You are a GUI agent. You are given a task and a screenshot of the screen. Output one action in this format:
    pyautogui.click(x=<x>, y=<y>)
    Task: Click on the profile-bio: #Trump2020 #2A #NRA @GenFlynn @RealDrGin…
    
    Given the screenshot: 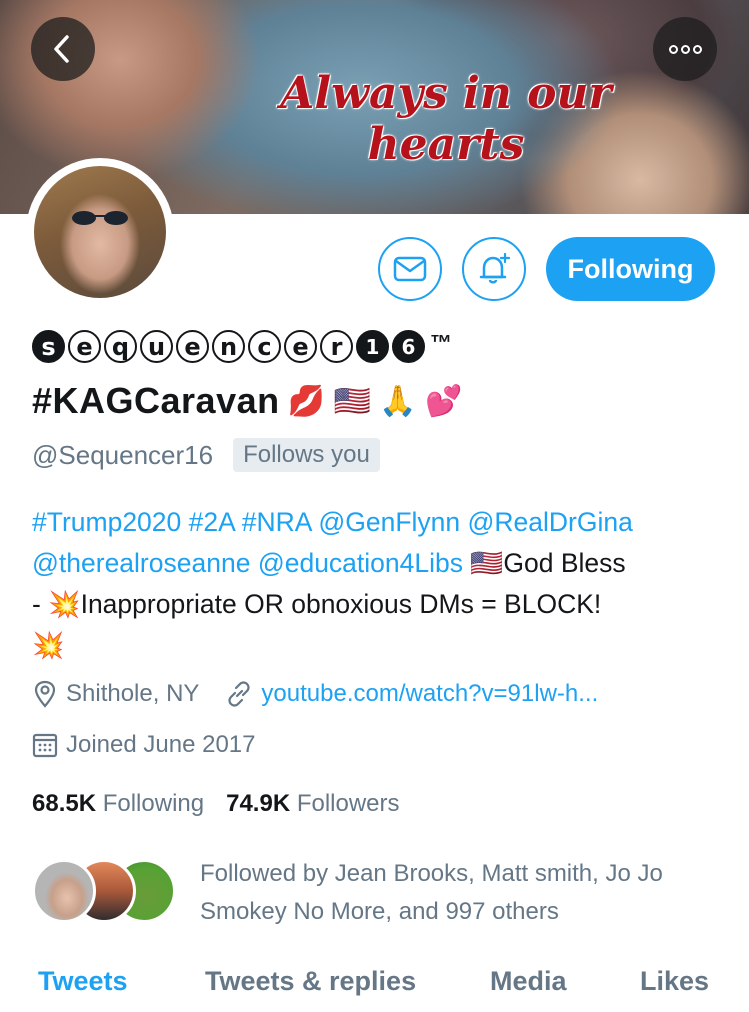 What is the action you would take?
    pyautogui.click(x=377, y=584)
    